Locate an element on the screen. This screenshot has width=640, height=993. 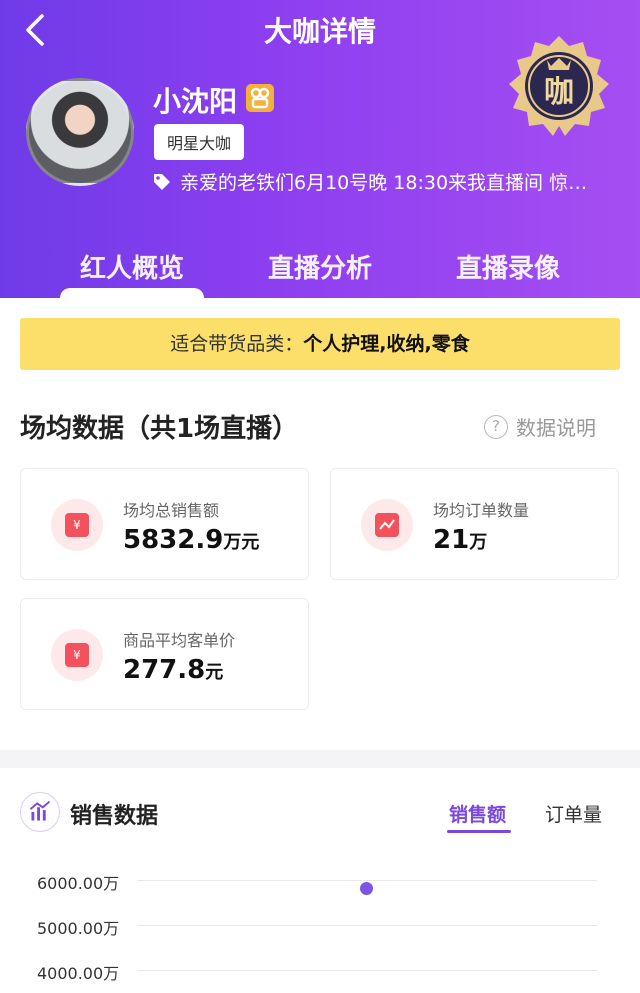
stat-value: 5832.9万元 is located at coordinates (191, 540).